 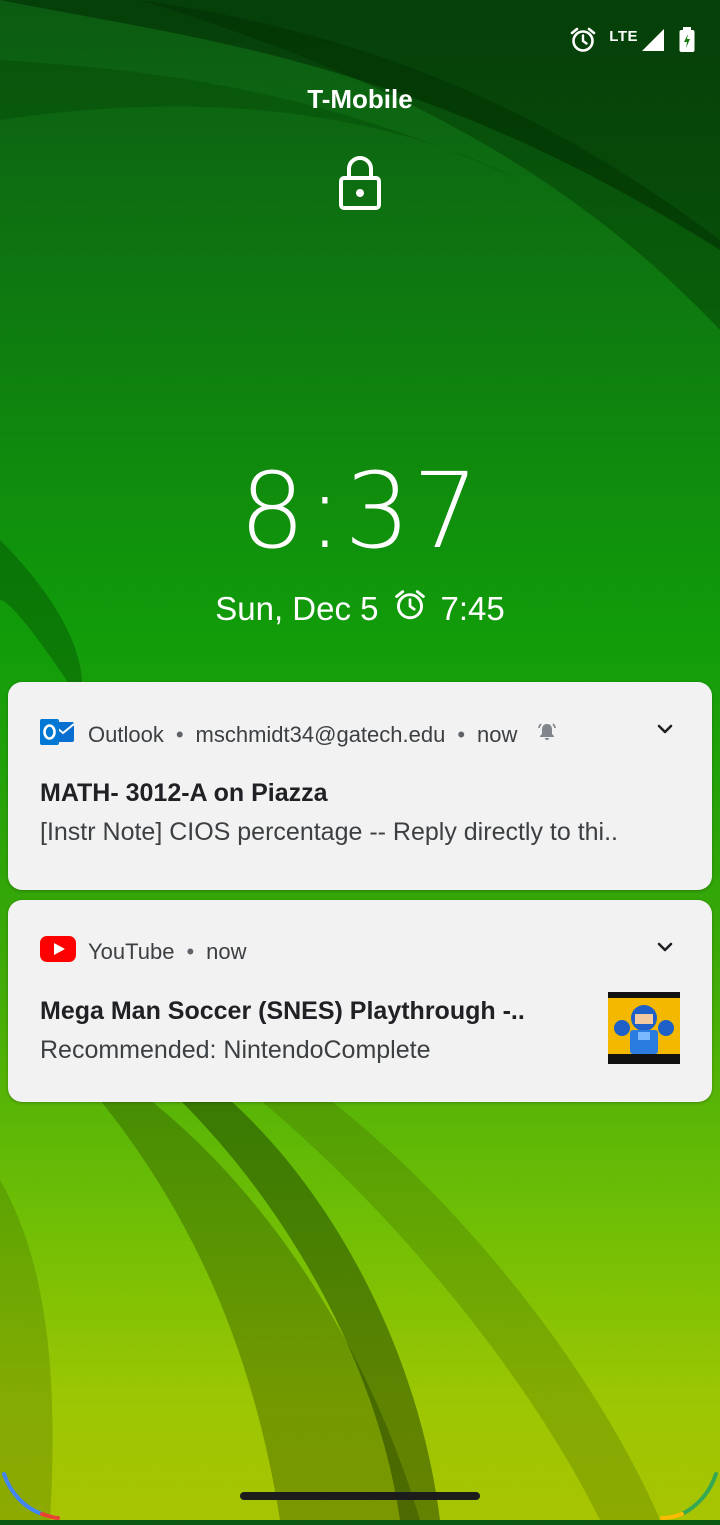 I want to click on home-gesture-handle, so click(x=360, y=1496).